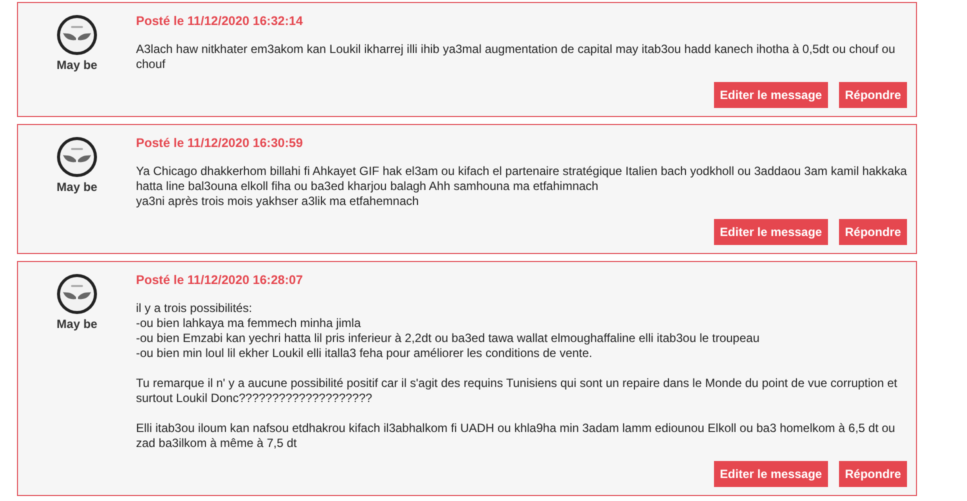 The height and width of the screenshot is (501, 967). Describe the element at coordinates (448, 338) in the screenshot. I see `message-text: -ou bien Emzabi kan yechri hatta lil pris inferieur à 2,2dt ou ba3ed tawa wallat elmoughaffaline elli itab3ou le troupeau` at that location.